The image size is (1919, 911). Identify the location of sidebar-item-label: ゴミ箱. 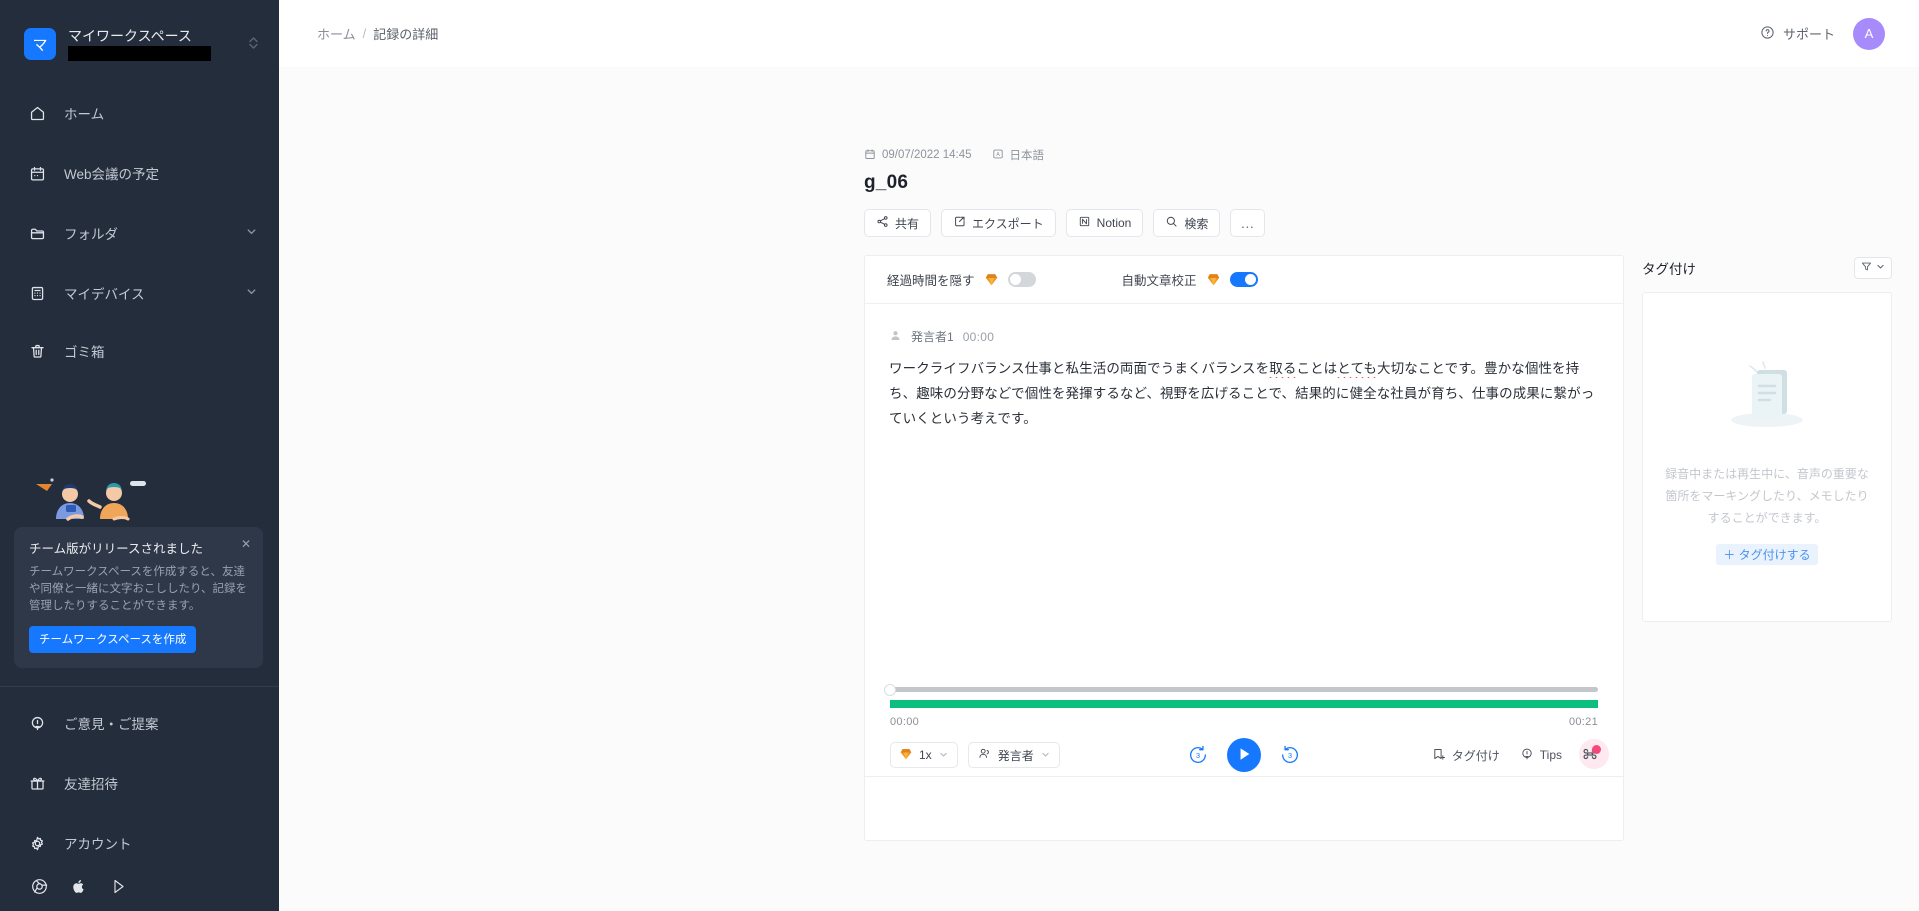
(84, 352).